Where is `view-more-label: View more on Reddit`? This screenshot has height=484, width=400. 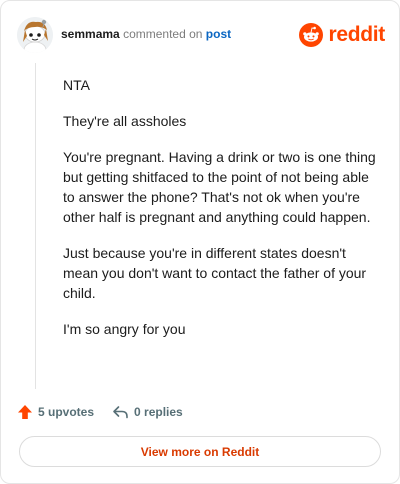
view-more-label: View more on Reddit is located at coordinates (200, 451).